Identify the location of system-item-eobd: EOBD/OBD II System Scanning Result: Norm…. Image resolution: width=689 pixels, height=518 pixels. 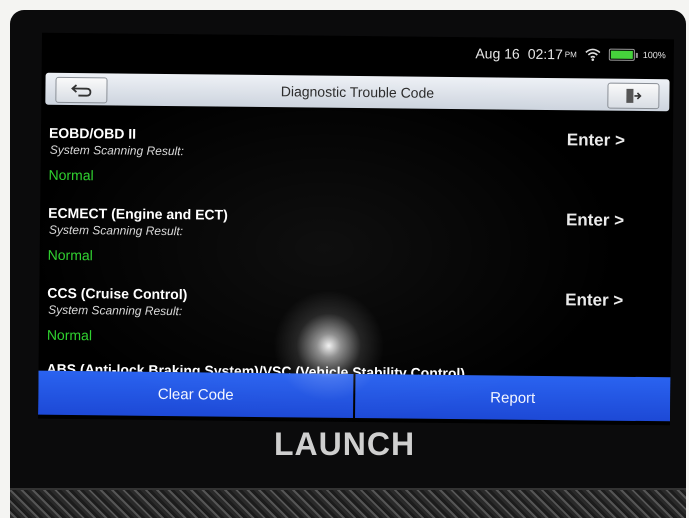
(348, 161).